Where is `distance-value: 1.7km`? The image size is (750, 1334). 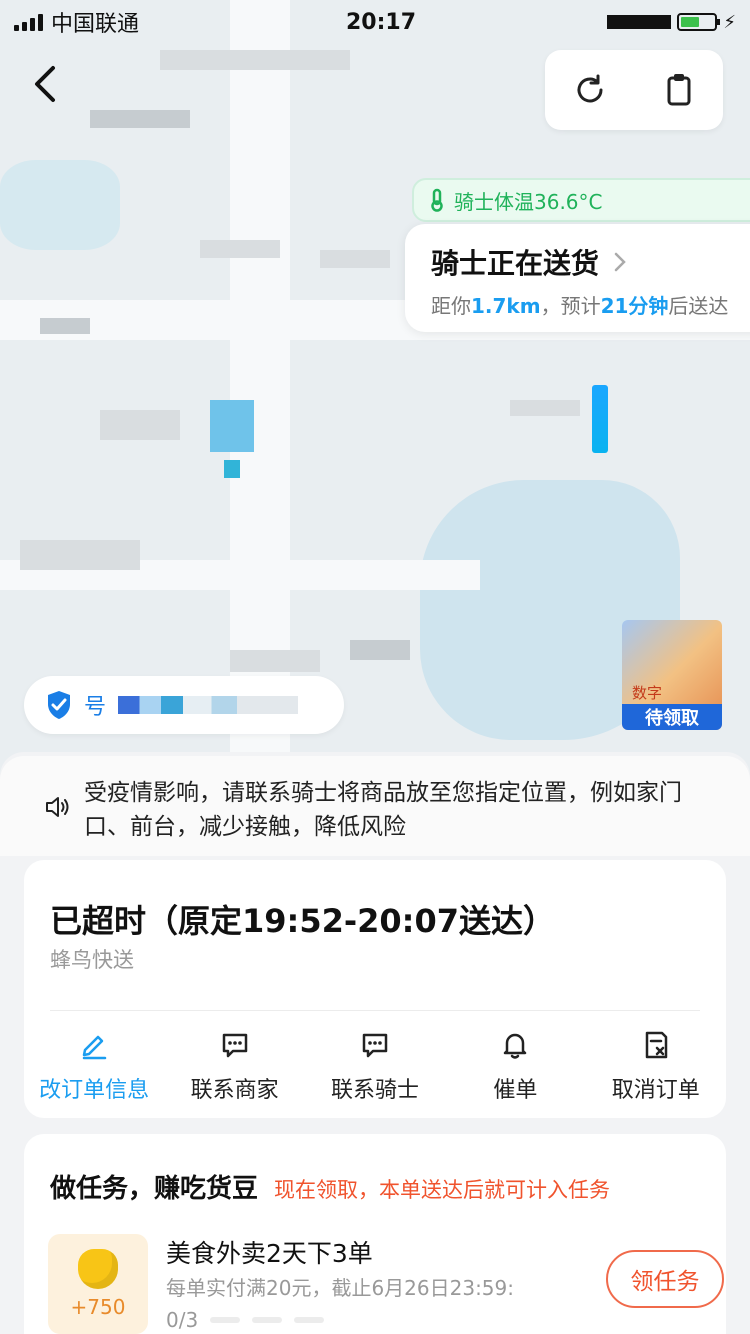
distance-value: 1.7km is located at coordinates (506, 306).